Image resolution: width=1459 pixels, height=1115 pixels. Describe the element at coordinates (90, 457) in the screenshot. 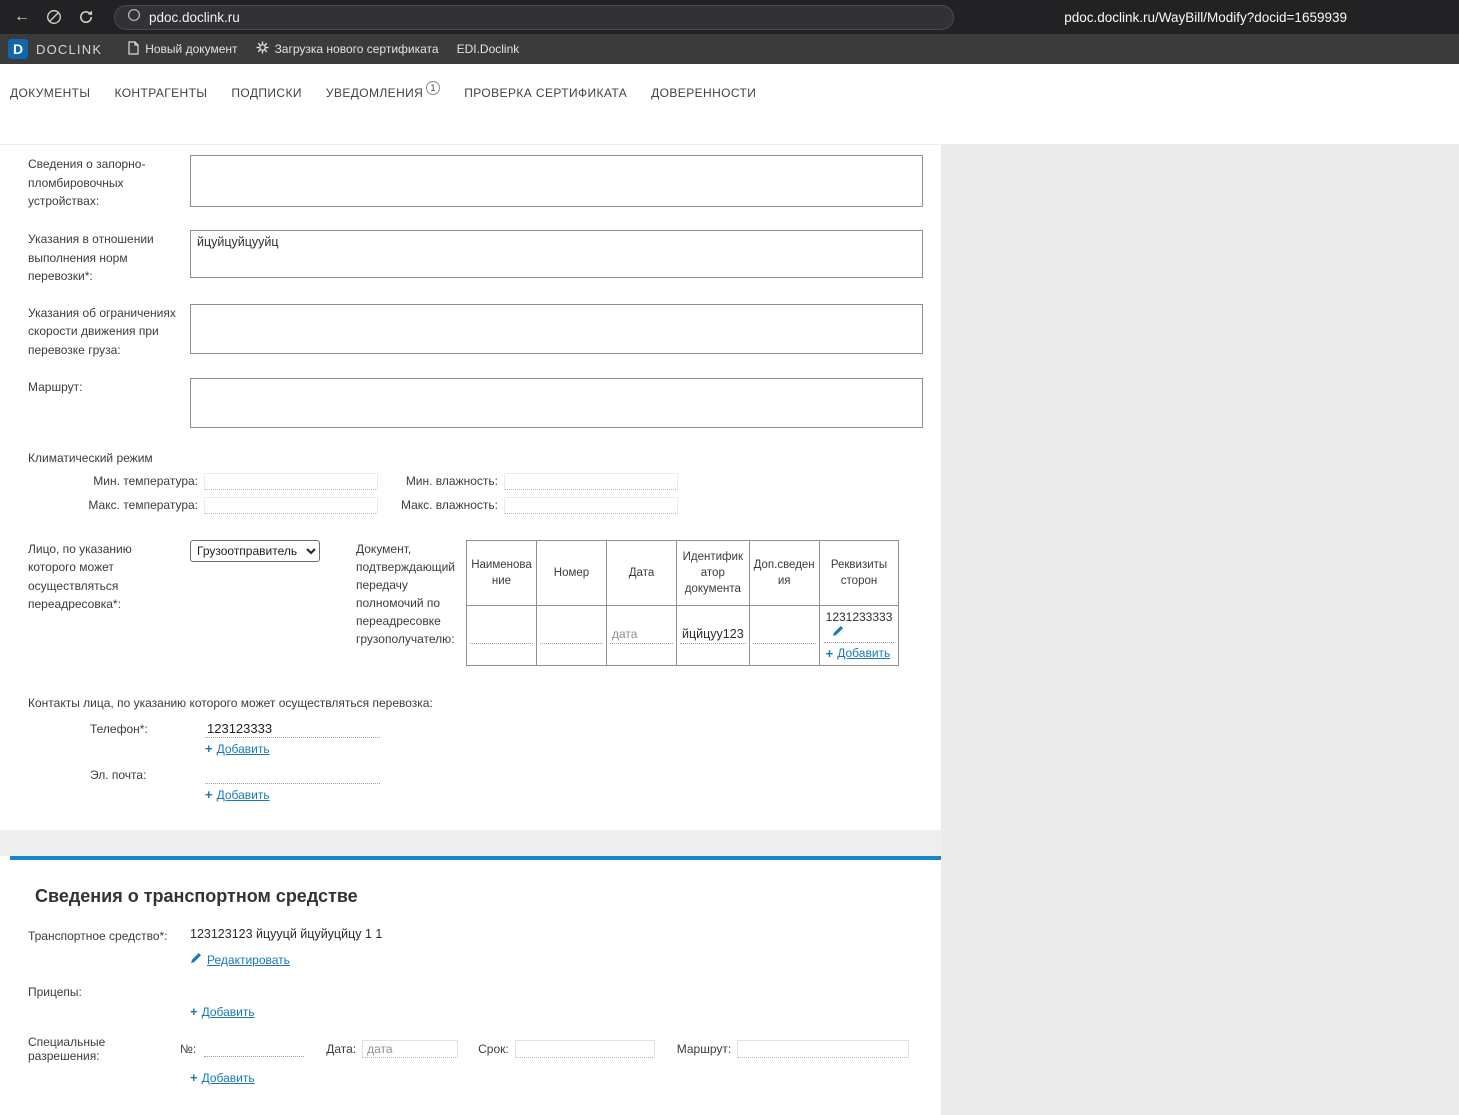

I see `climate-mode-title: Климатический режим` at that location.